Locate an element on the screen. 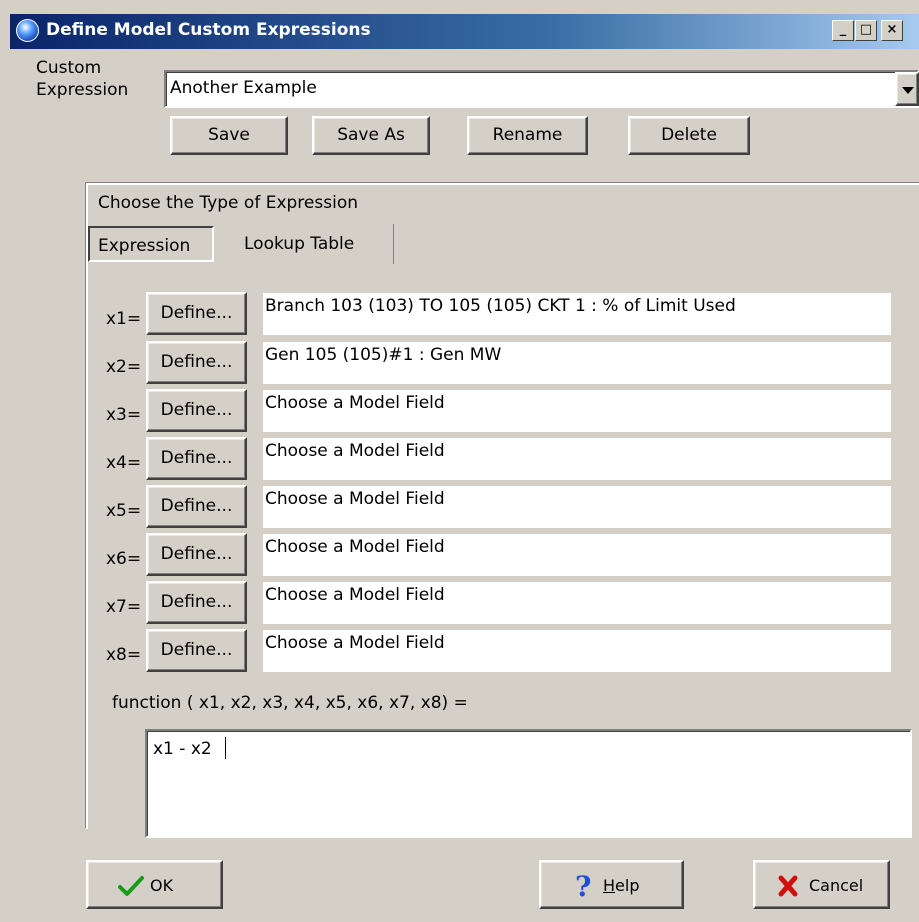  x5-field: Choose a Model Field is located at coordinates (577, 507).